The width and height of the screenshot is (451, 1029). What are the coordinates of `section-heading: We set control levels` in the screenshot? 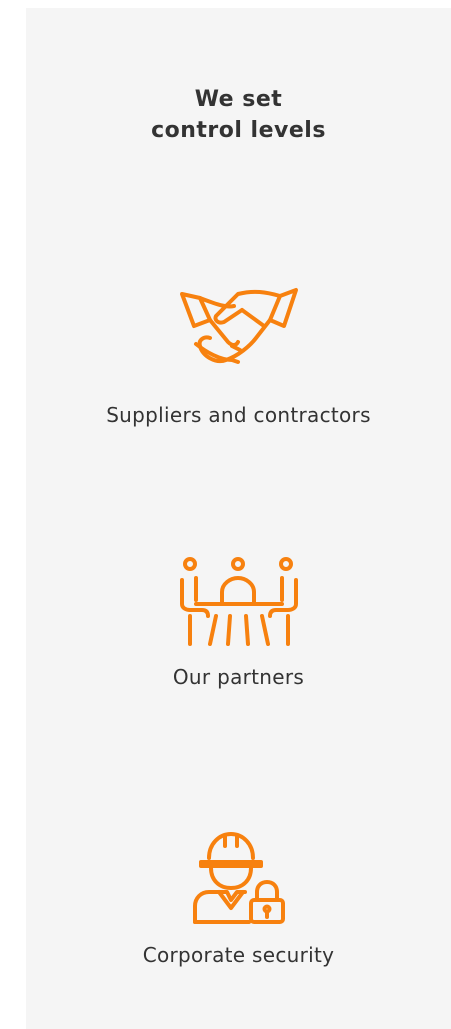 It's located at (238, 115).